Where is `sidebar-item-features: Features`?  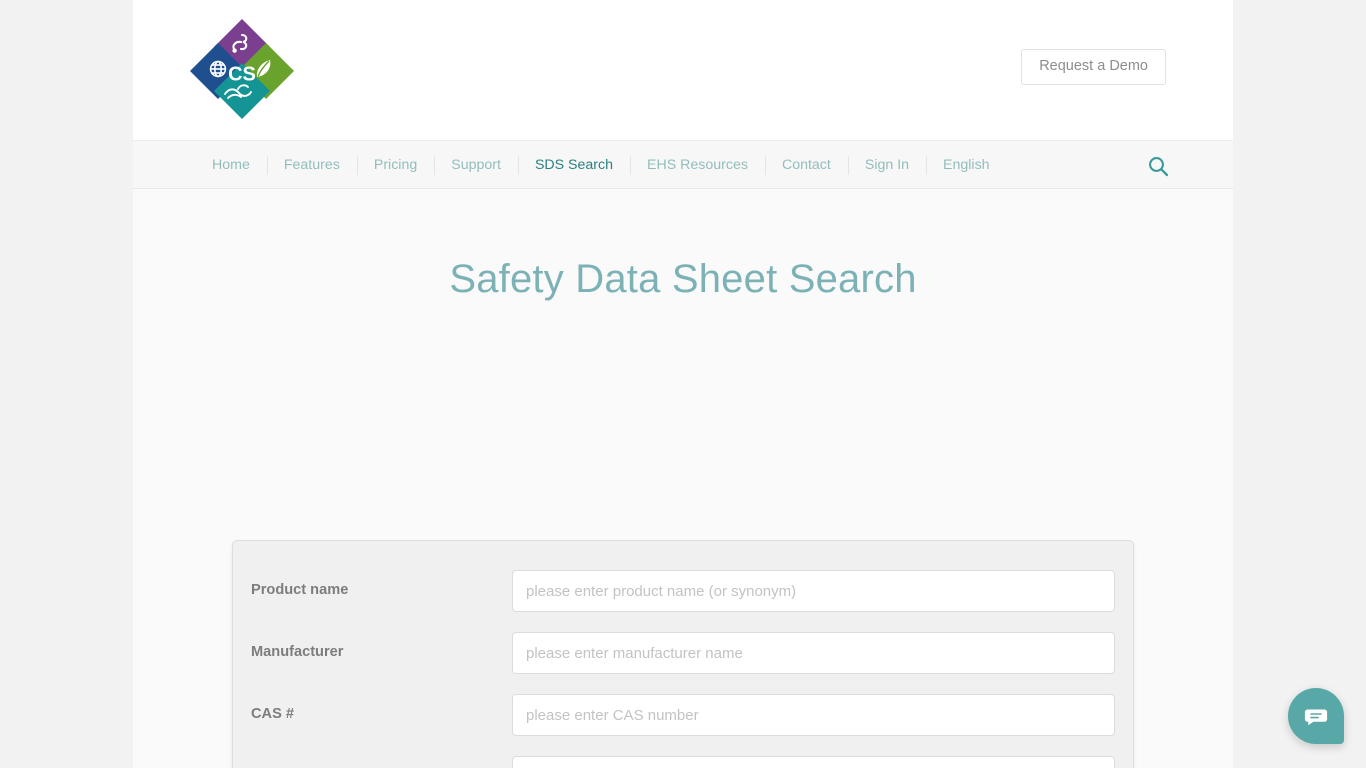 sidebar-item-features: Features is located at coordinates (312, 165).